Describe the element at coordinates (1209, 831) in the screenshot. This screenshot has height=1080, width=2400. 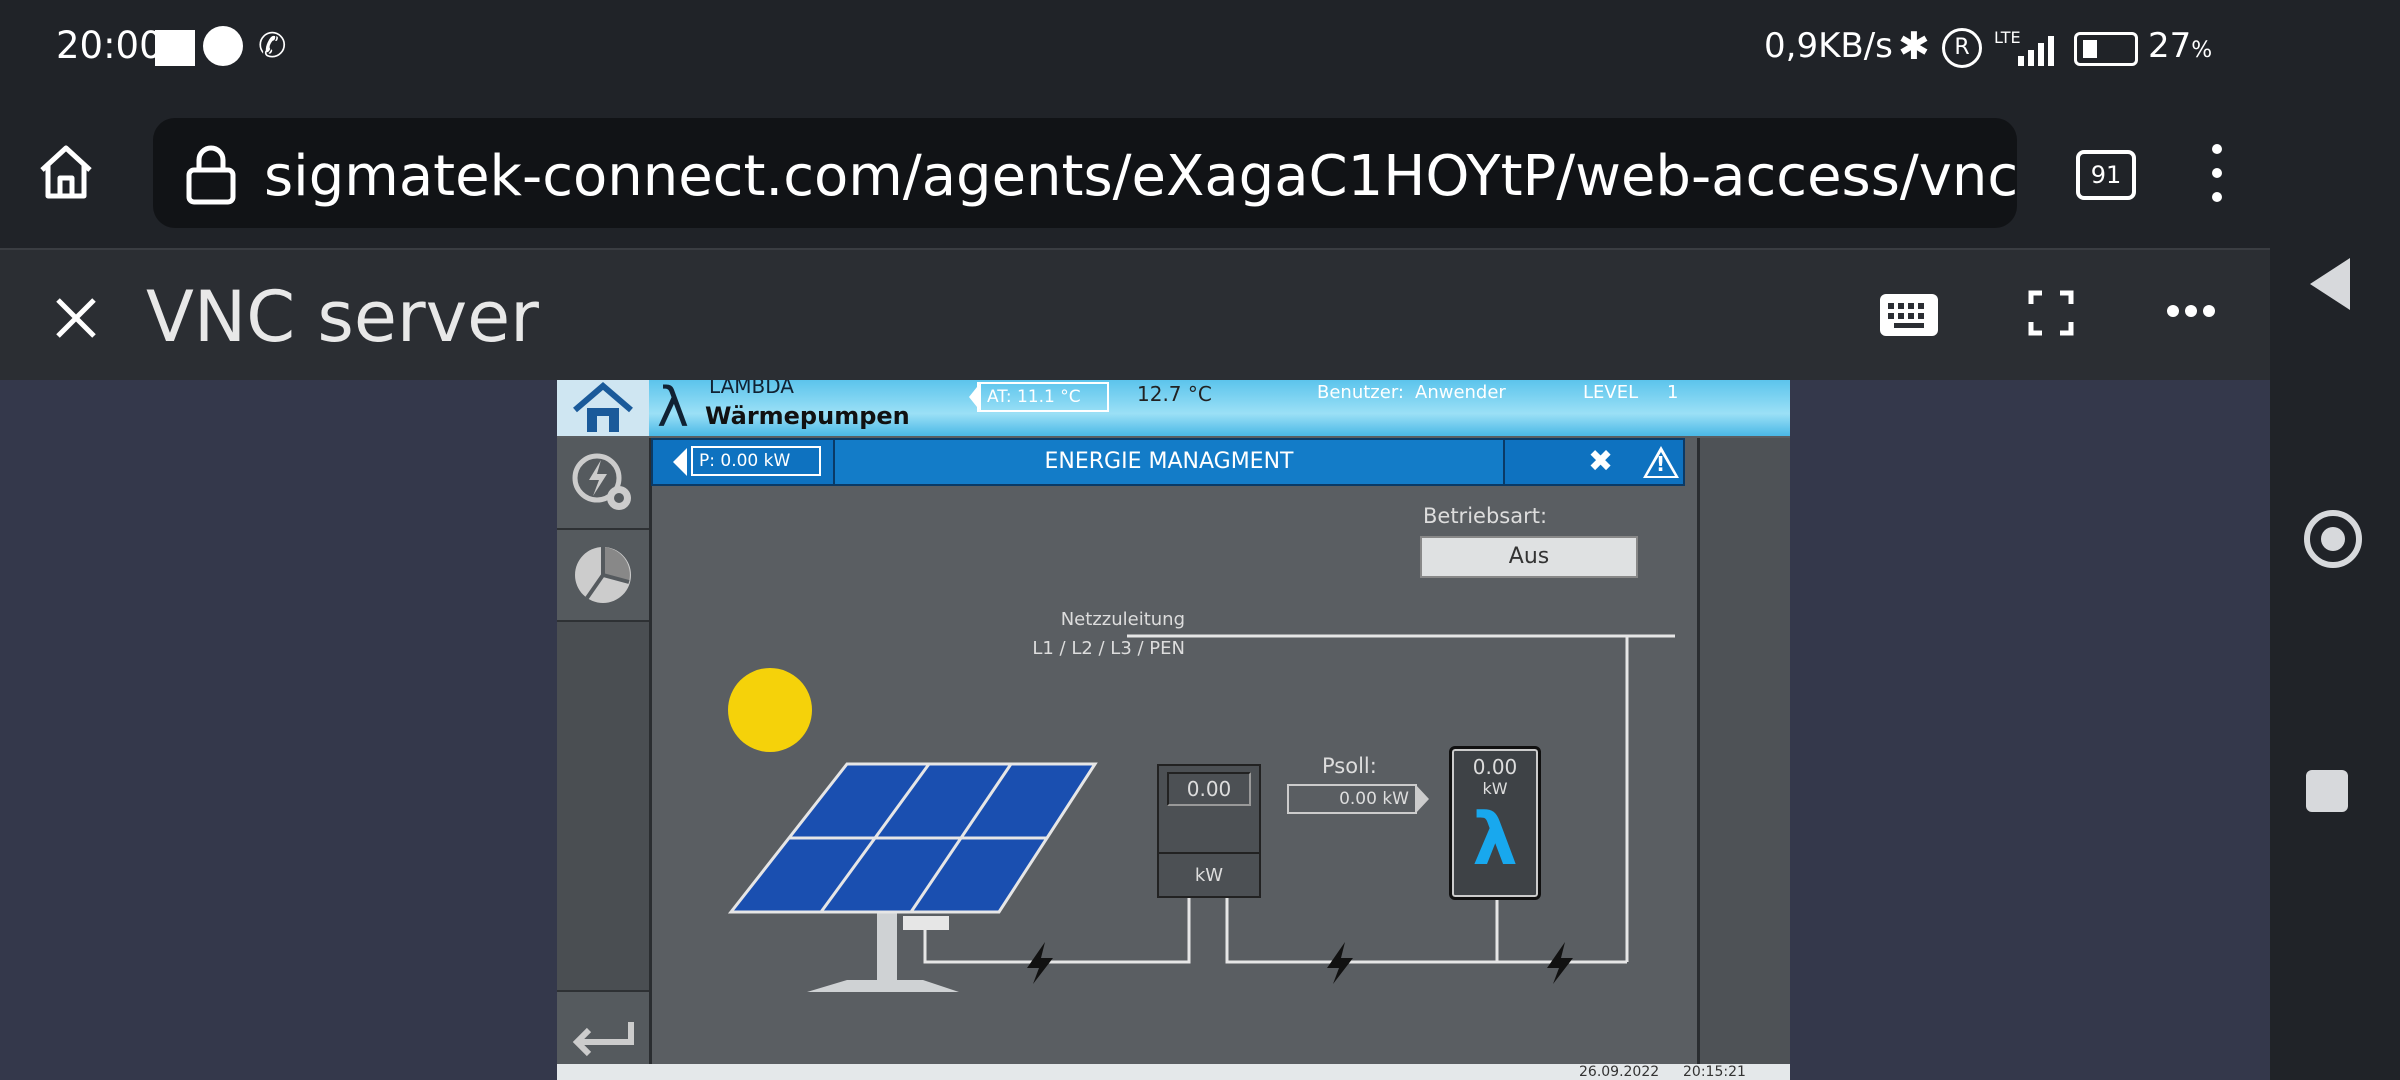
I see `energy-meter: 0.00 kW` at that location.